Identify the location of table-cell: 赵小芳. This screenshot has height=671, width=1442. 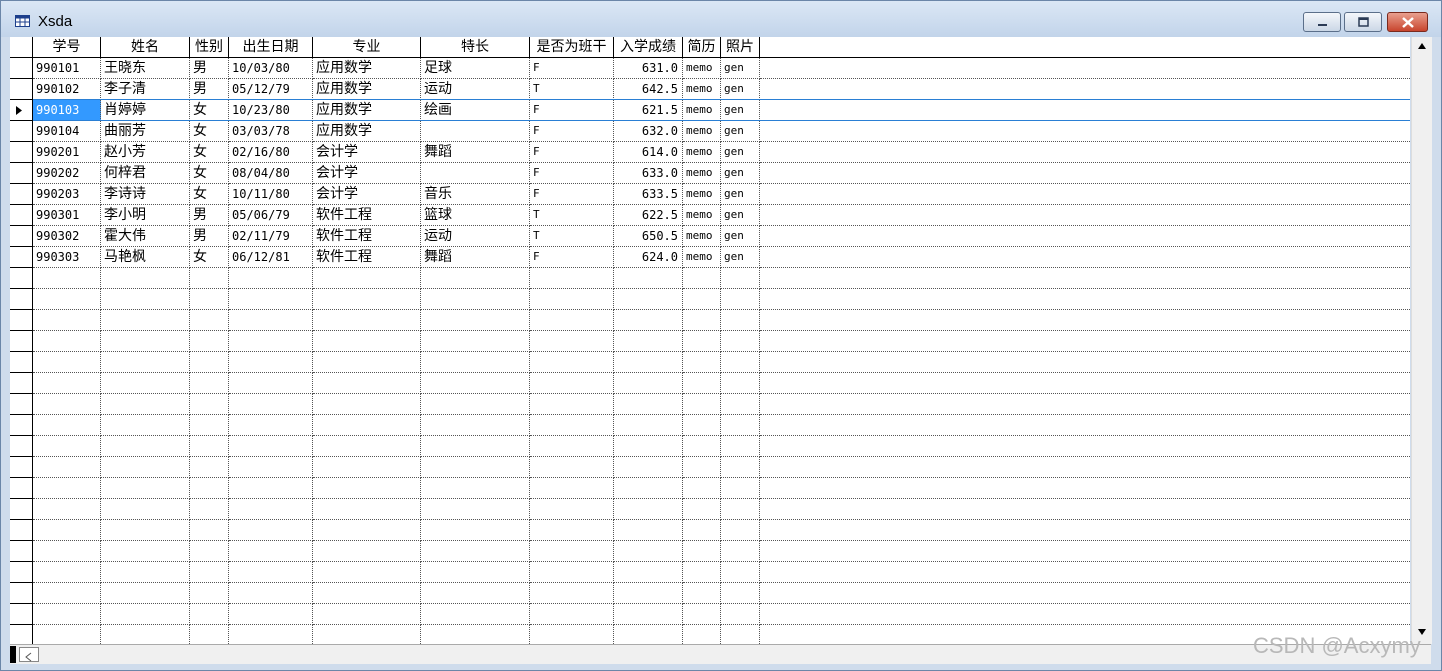
(145, 152).